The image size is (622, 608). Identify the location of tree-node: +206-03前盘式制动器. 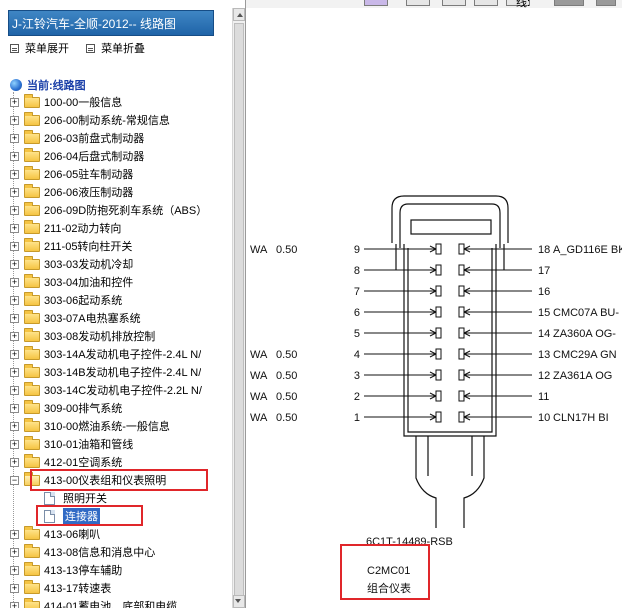
(121, 138).